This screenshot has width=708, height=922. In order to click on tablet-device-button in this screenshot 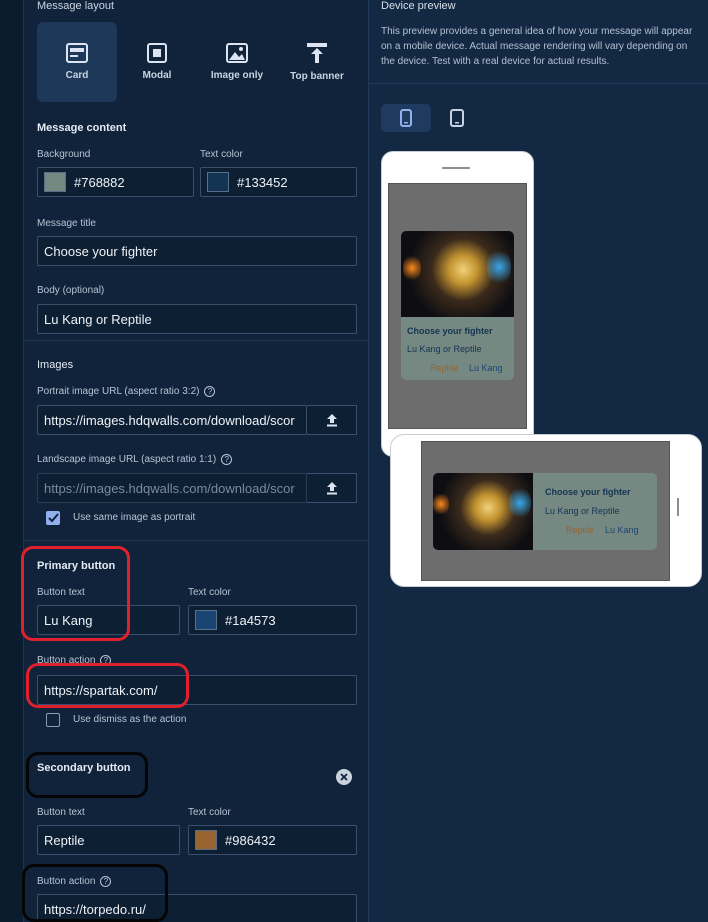, I will do `click(457, 118)`.